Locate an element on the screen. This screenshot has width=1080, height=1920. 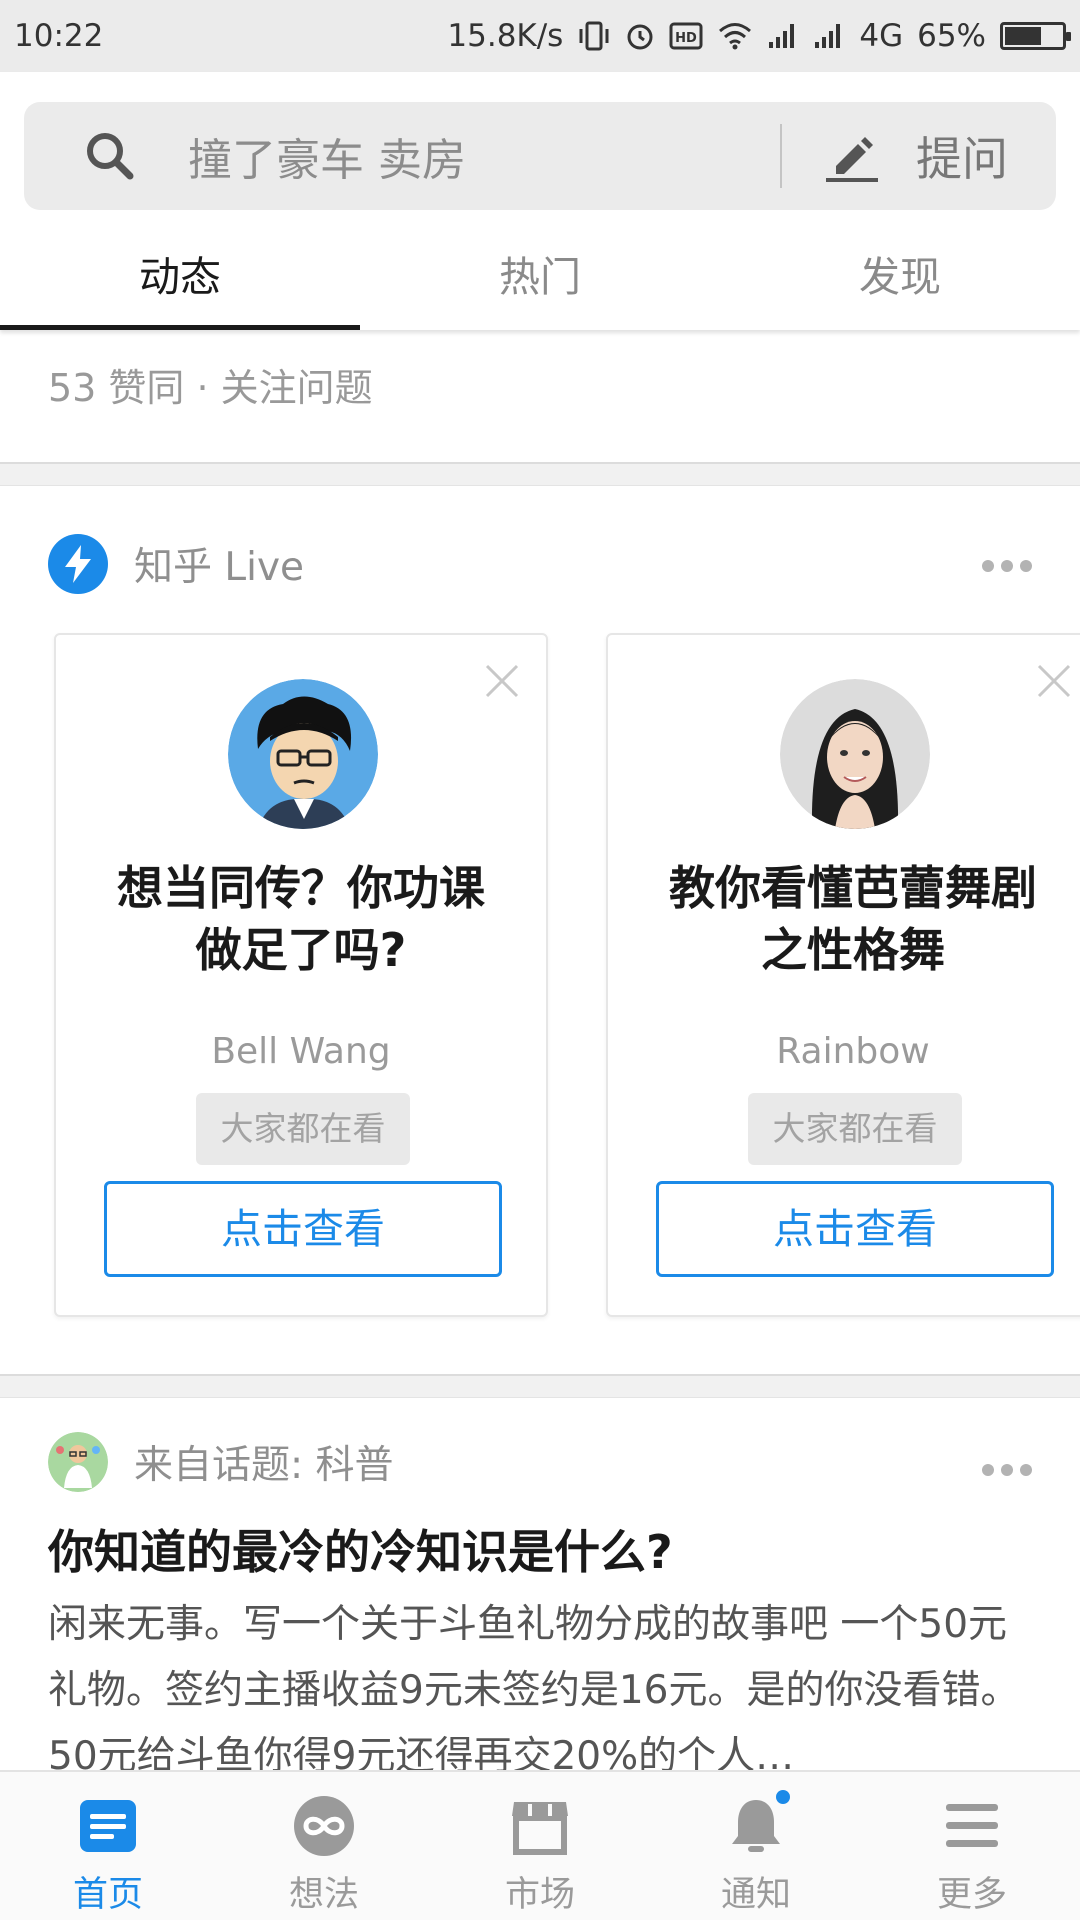
feed-tabs: 动态 热门 发现 is located at coordinates (540, 285).